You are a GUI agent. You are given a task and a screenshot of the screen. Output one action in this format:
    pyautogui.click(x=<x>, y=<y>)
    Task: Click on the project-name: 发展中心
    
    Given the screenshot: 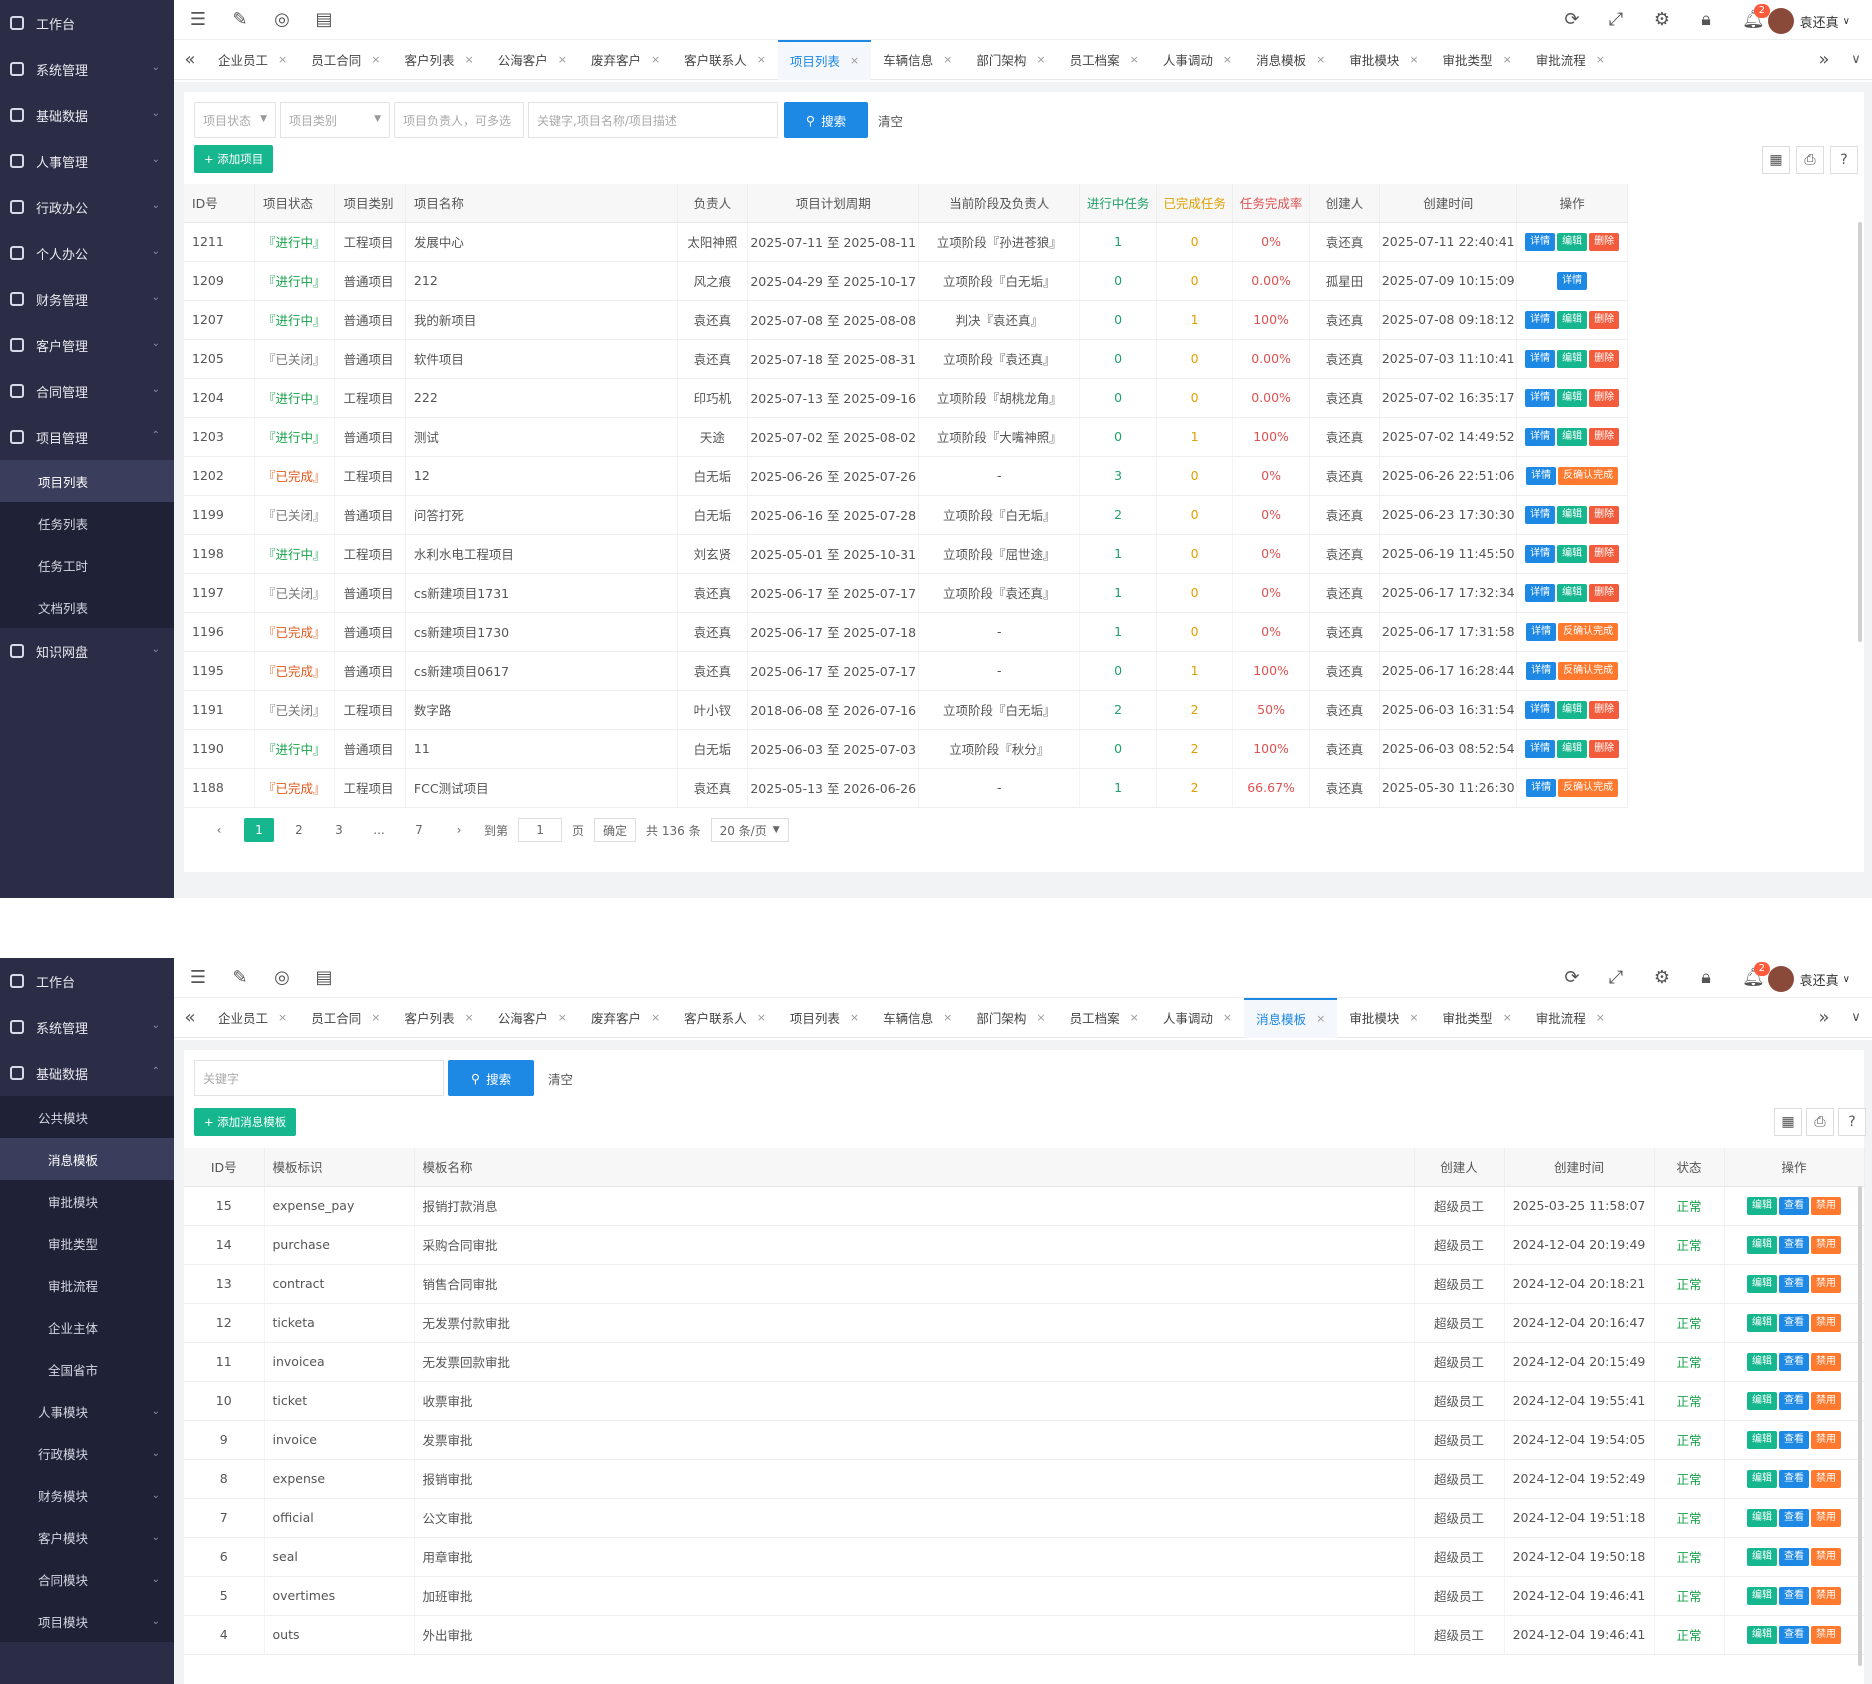 What is the action you would take?
    pyautogui.click(x=541, y=242)
    